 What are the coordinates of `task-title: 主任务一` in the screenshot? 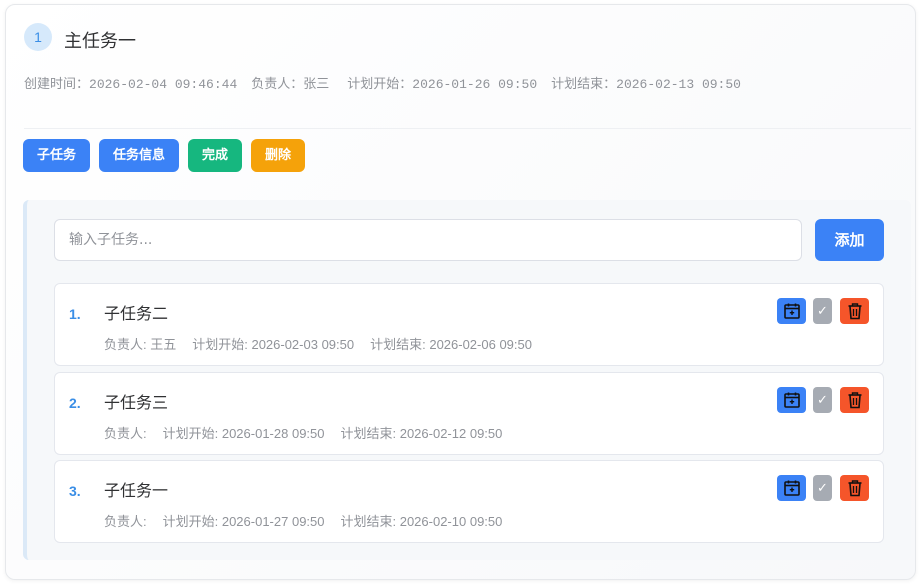 It's located at (100, 41).